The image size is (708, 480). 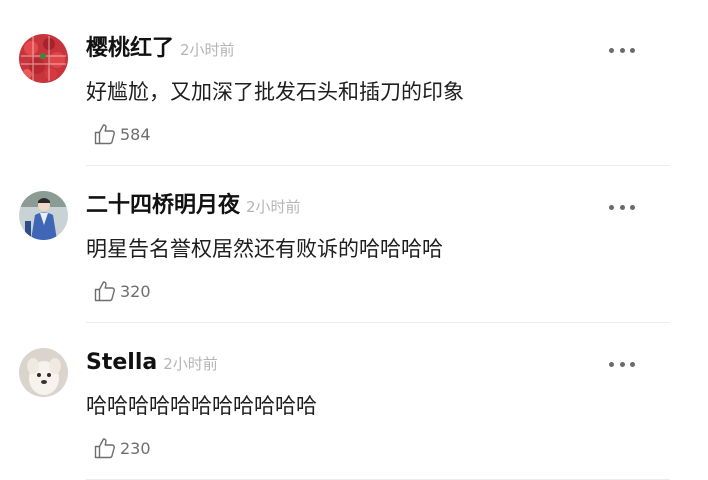 What do you see at coordinates (130, 48) in the screenshot?
I see `username-text: 樱桃红了` at bounding box center [130, 48].